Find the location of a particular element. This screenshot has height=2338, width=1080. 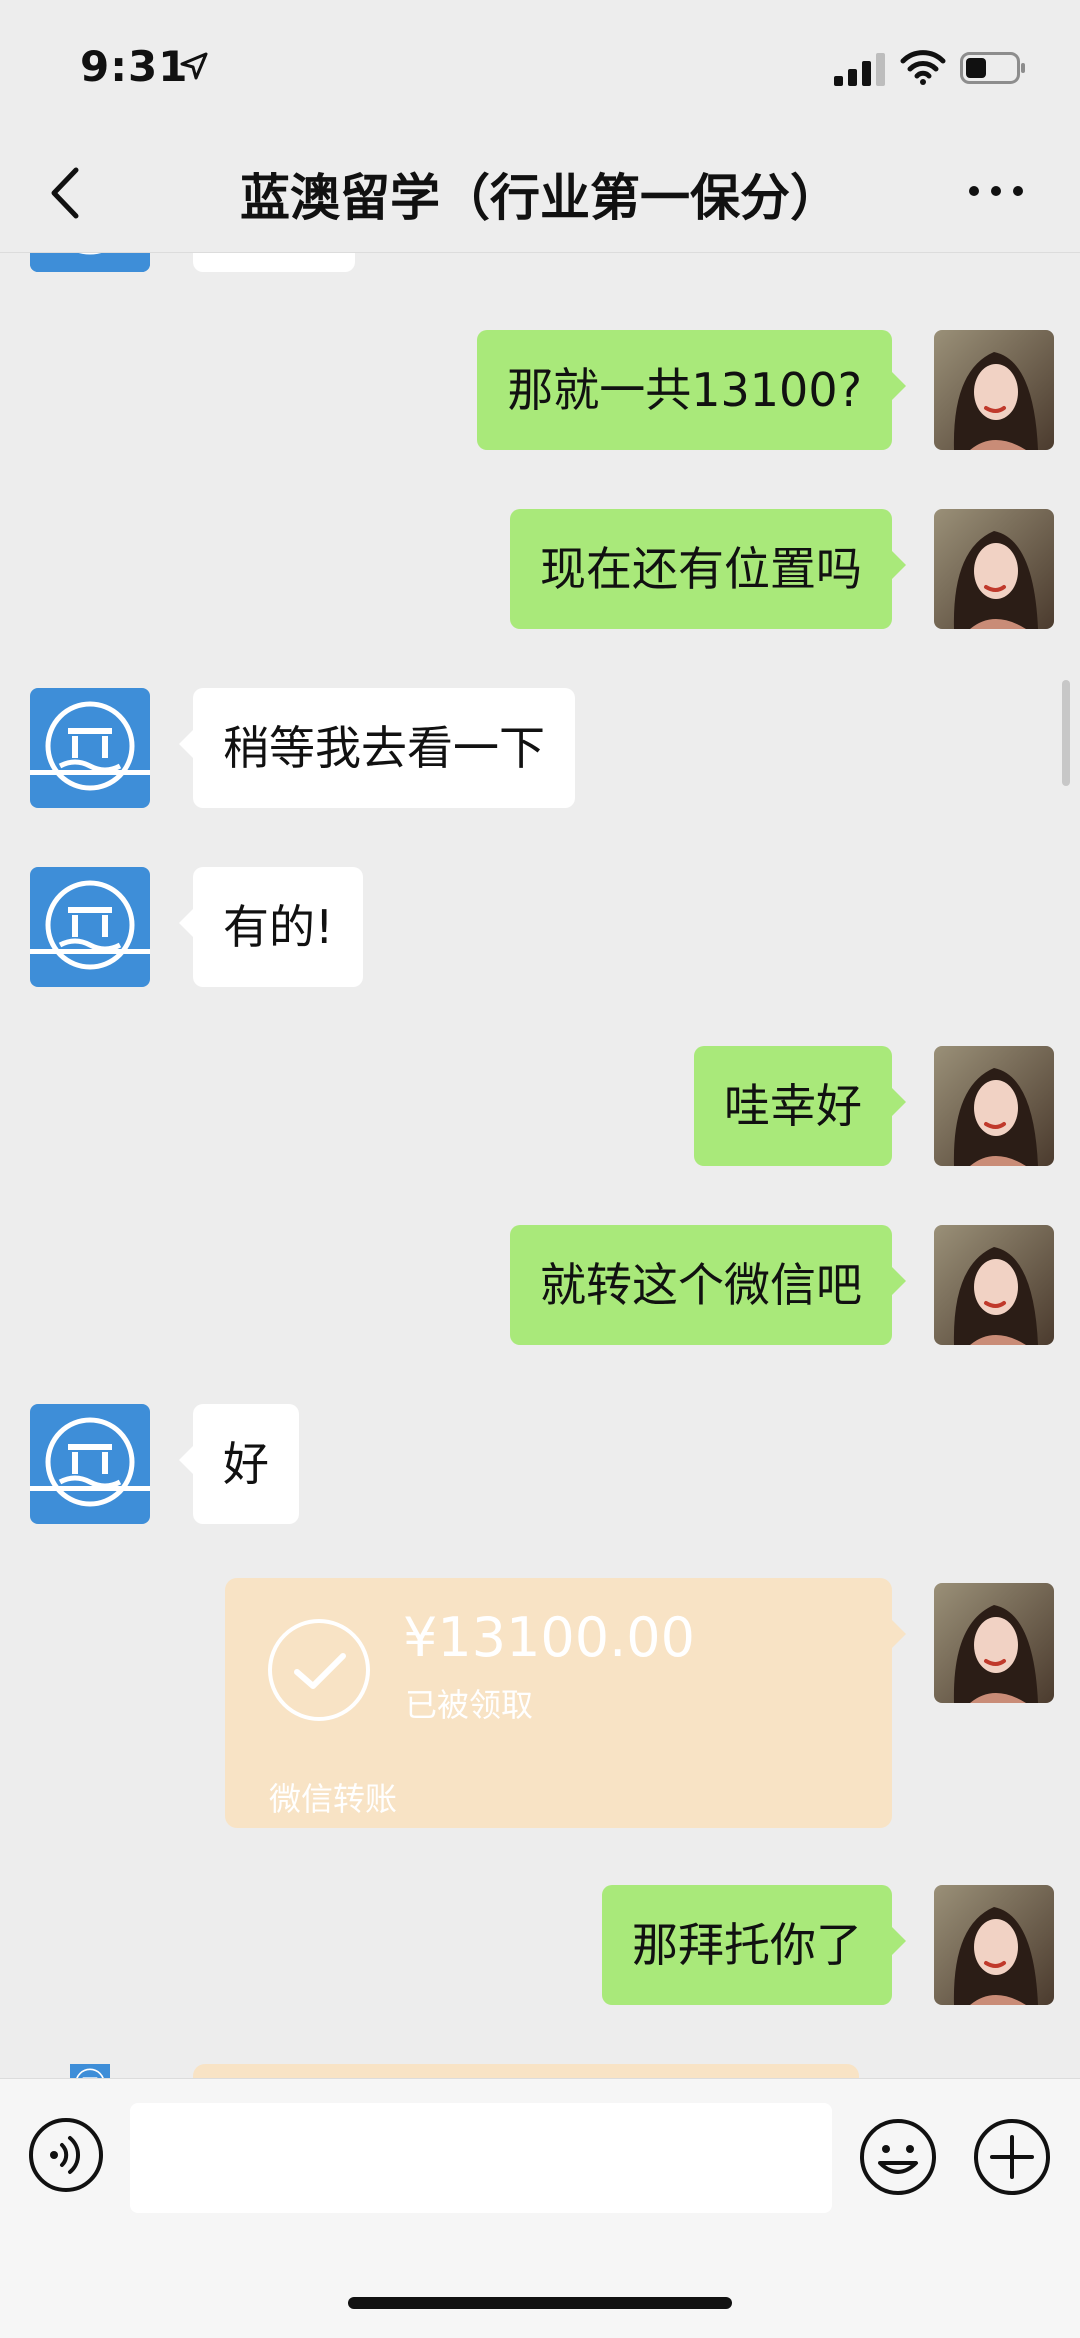

transfer-label: 微信转账 is located at coordinates (333, 1799).